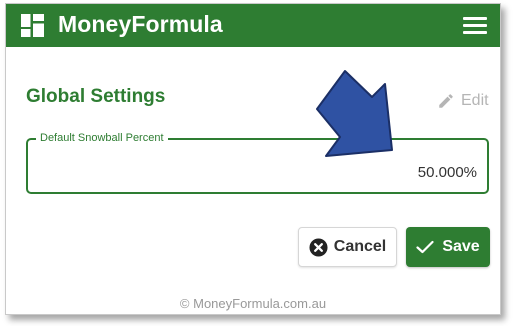  Describe the element at coordinates (475, 100) in the screenshot. I see `edit-label: Edit` at that location.